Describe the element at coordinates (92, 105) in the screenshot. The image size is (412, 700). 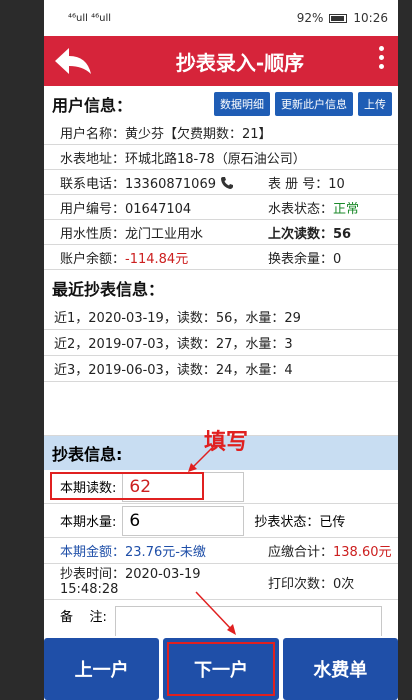
I see `user-info-title: 用户信息：` at that location.